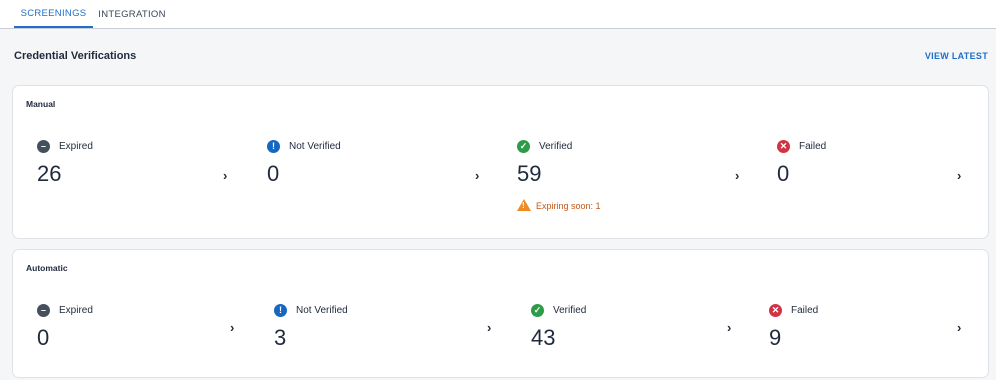 The height and width of the screenshot is (380, 996). What do you see at coordinates (543, 337) in the screenshot?
I see `stat-value: 43` at bounding box center [543, 337].